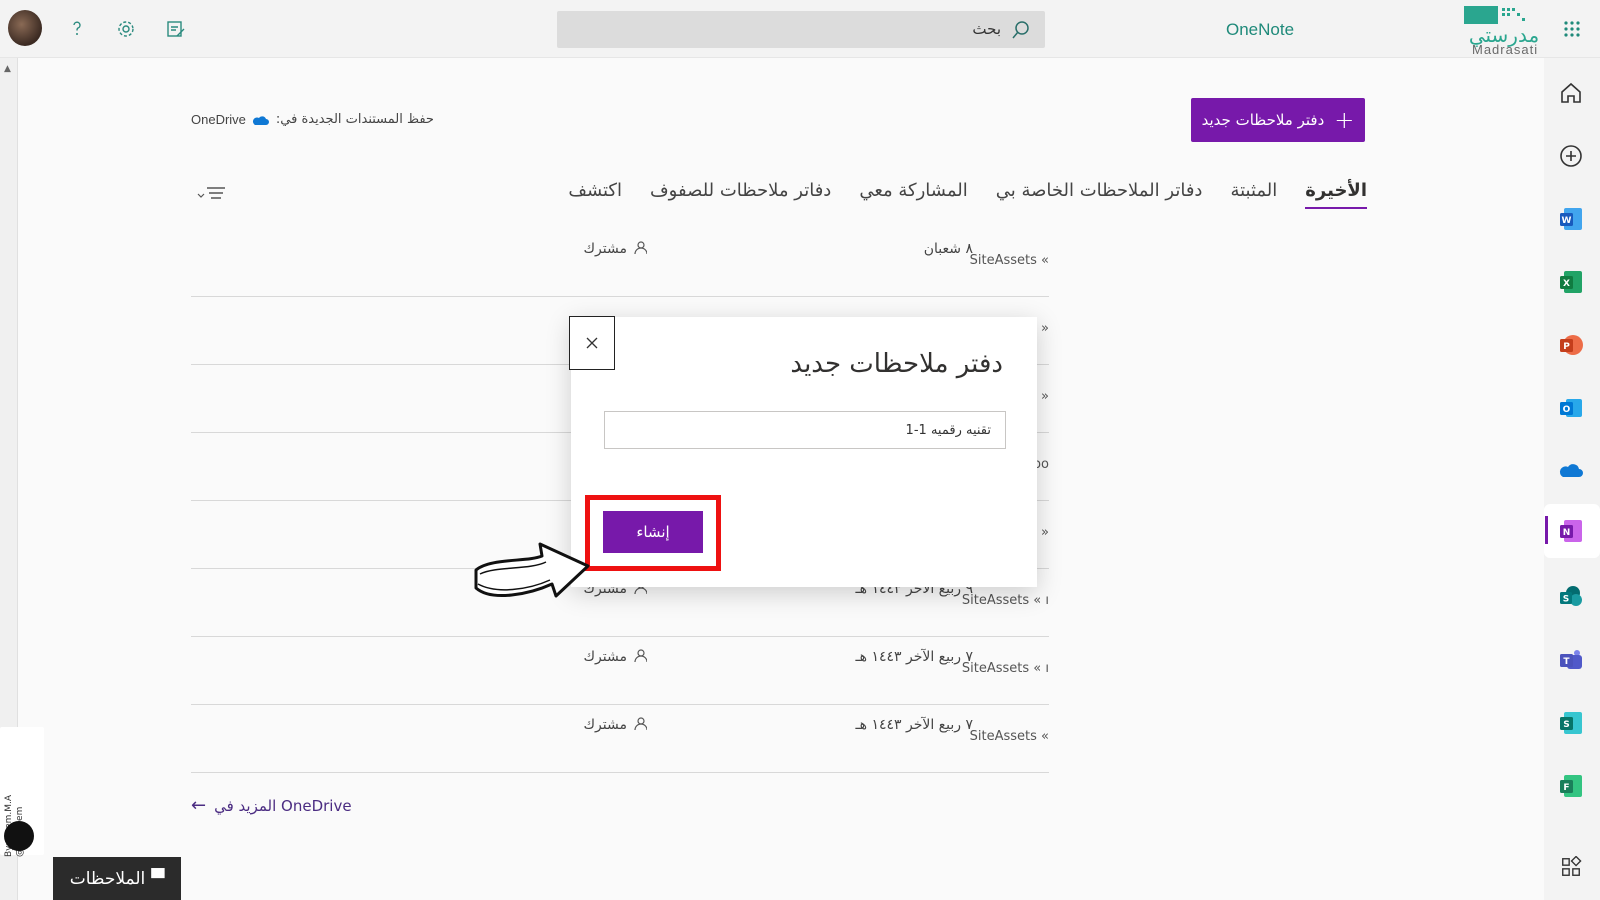 The image size is (1600, 900). What do you see at coordinates (1572, 29) in the screenshot?
I see `app-launcher-icon` at bounding box center [1572, 29].